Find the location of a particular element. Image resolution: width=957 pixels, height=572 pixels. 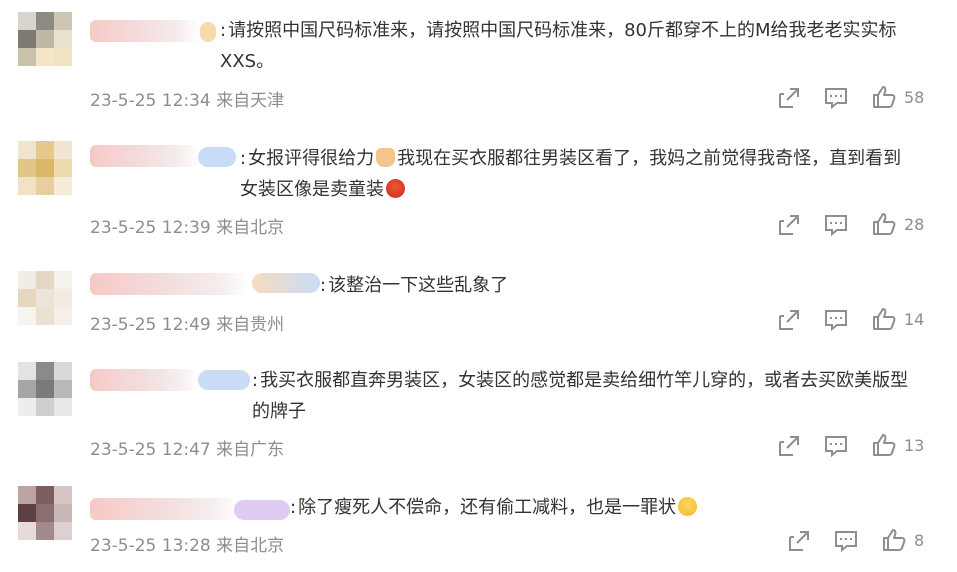

comment-location: 来自广东 is located at coordinates (250, 450).